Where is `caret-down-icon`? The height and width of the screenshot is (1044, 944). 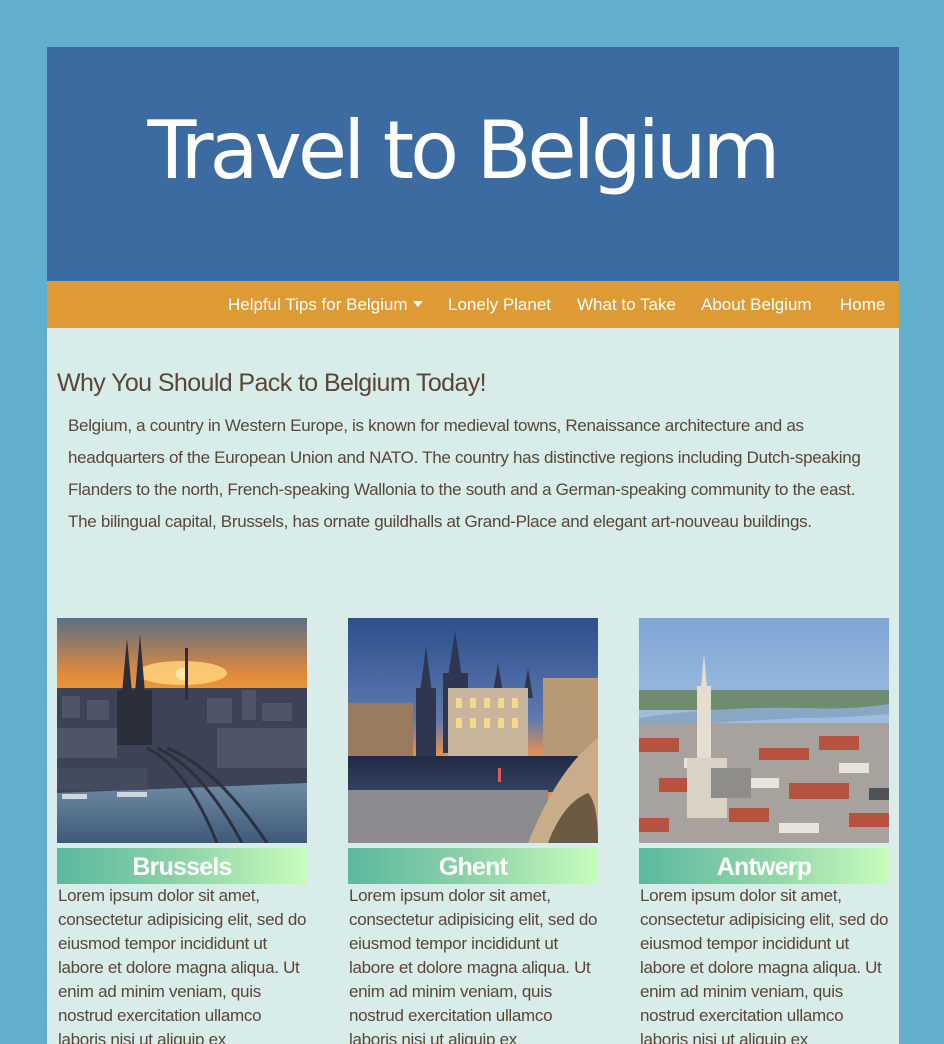 caret-down-icon is located at coordinates (417, 304).